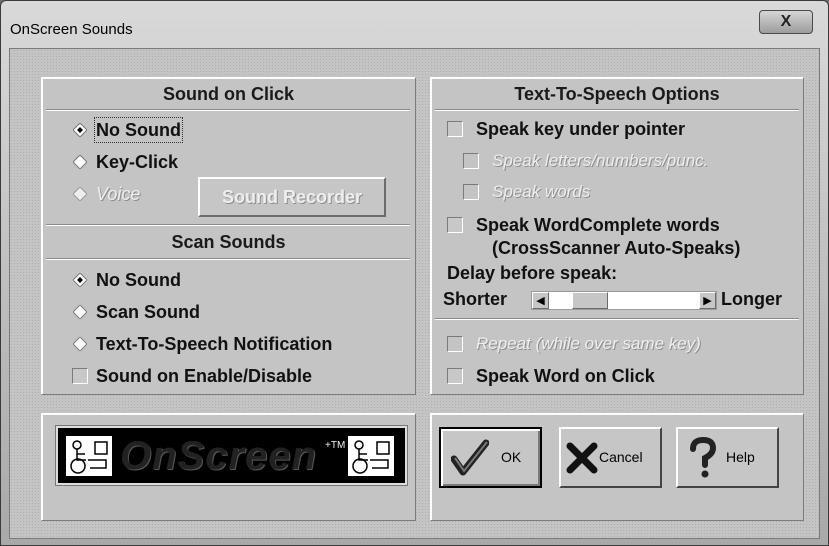 This screenshot has width=829, height=546. Describe the element at coordinates (455, 376) in the screenshot. I see `checkbox-speak-word-click` at that location.